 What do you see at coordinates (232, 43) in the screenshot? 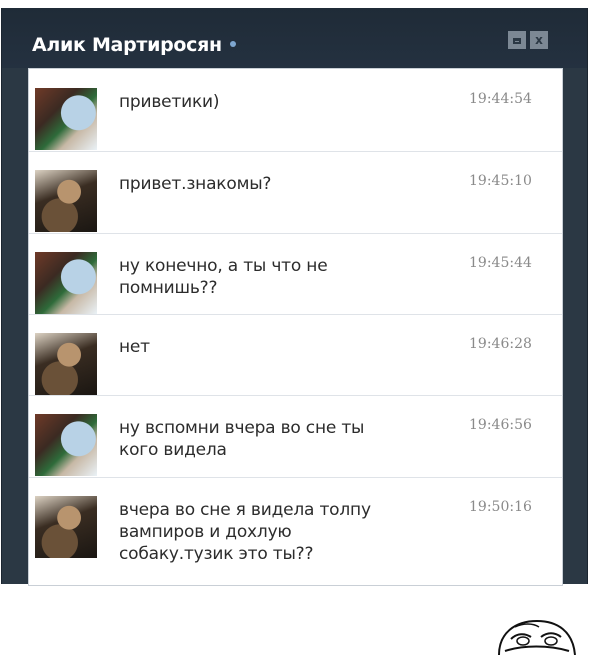
I see `online-status-icon` at bounding box center [232, 43].